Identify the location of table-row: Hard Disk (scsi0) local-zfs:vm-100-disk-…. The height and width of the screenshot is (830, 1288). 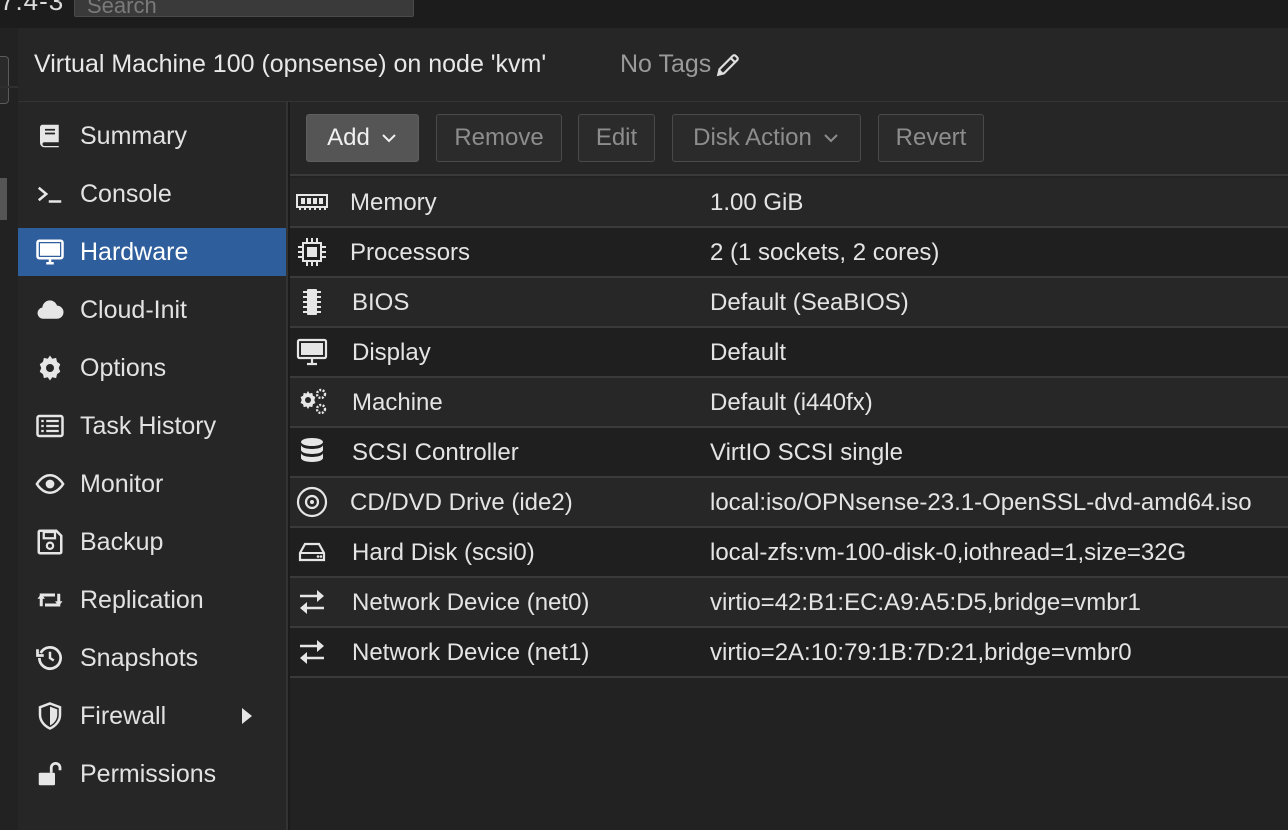
(789, 553).